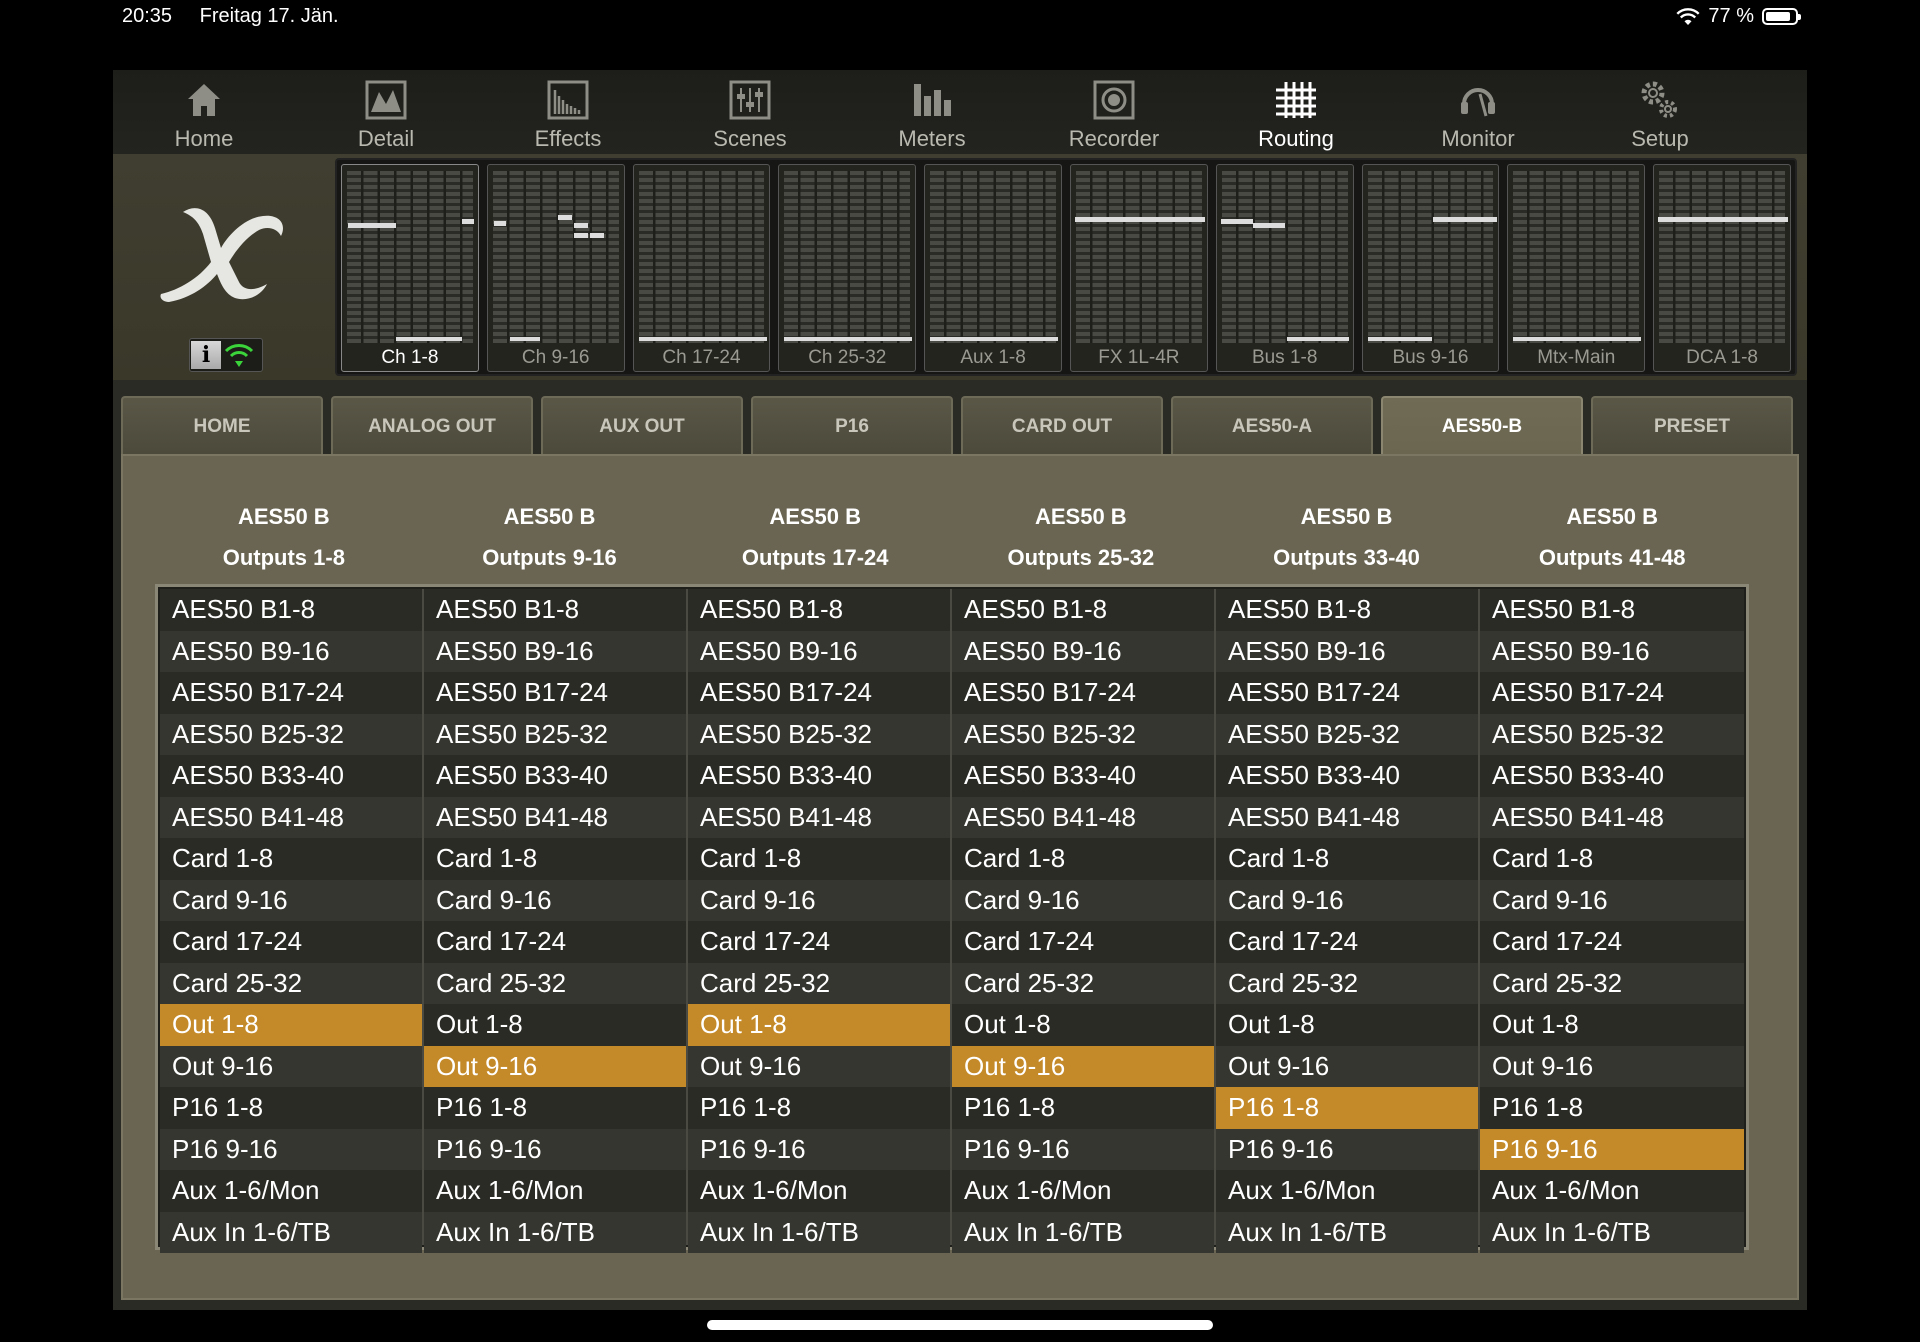  What do you see at coordinates (1722, 268) in the screenshot?
I see `meter-dca-1-8: DCA 1-8` at bounding box center [1722, 268].